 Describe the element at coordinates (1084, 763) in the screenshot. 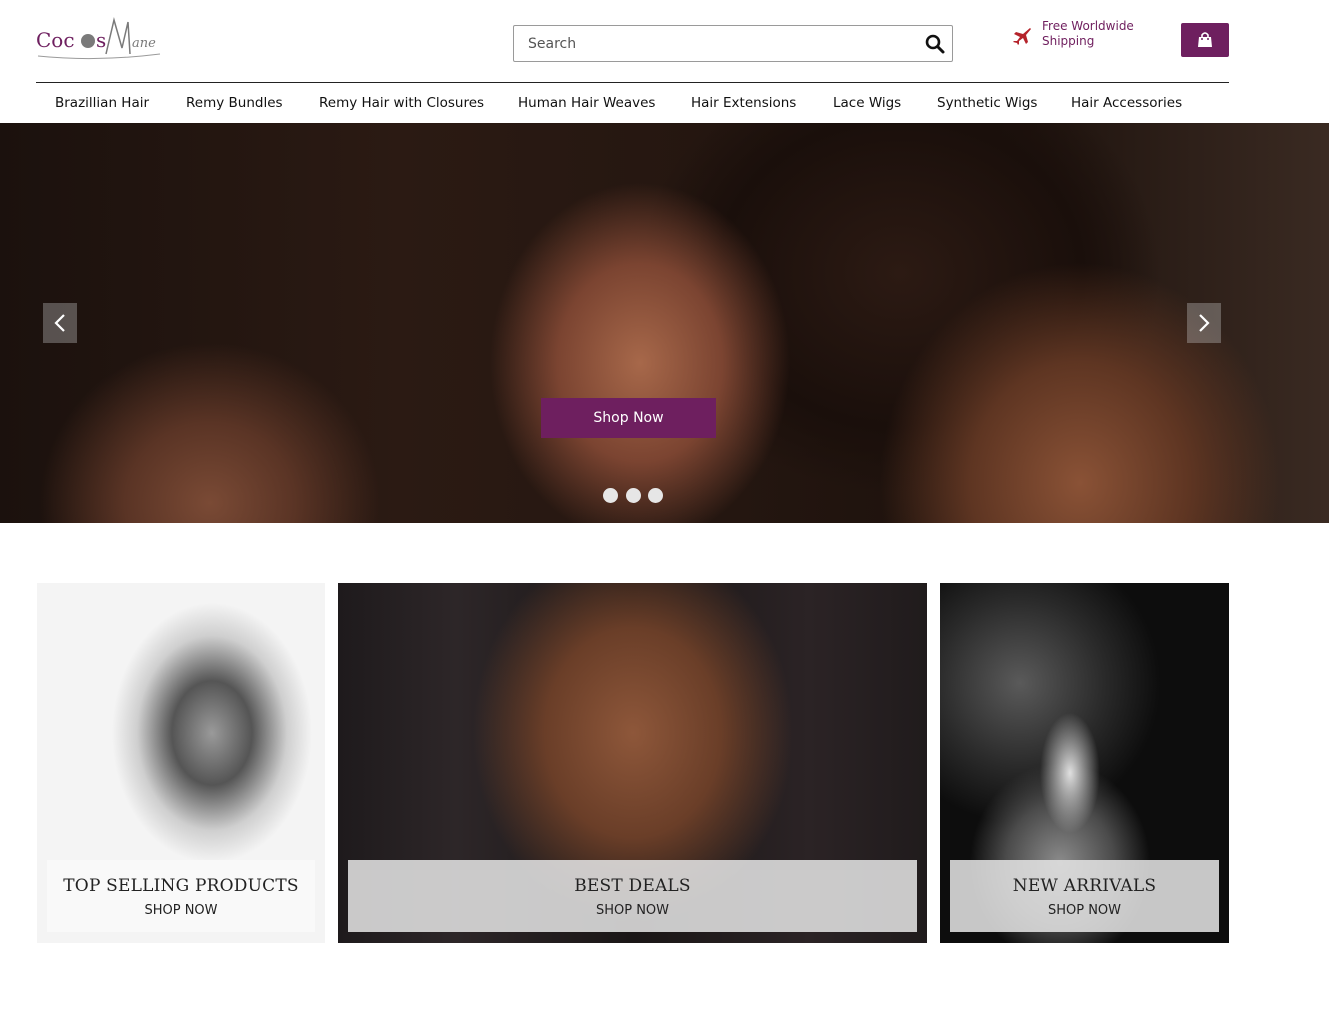

I see `promo-tile-new-arrivals: NEW ARRIVALS SHOP NOW` at that location.